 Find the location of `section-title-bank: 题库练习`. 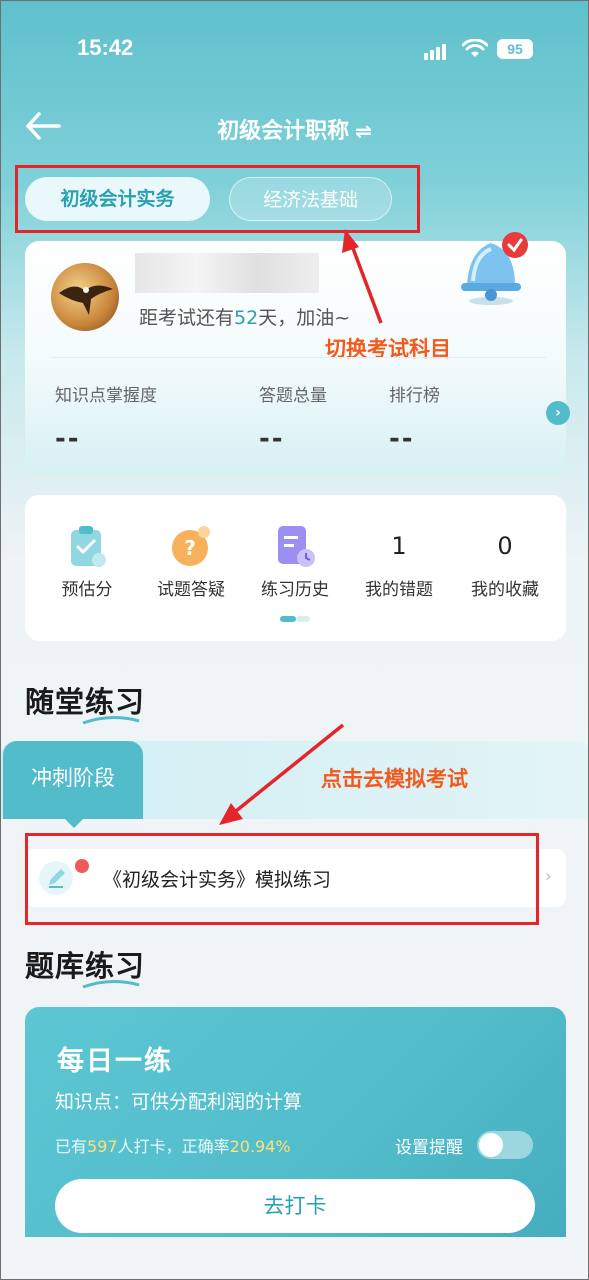

section-title-bank: 题库练习 is located at coordinates (85, 966).